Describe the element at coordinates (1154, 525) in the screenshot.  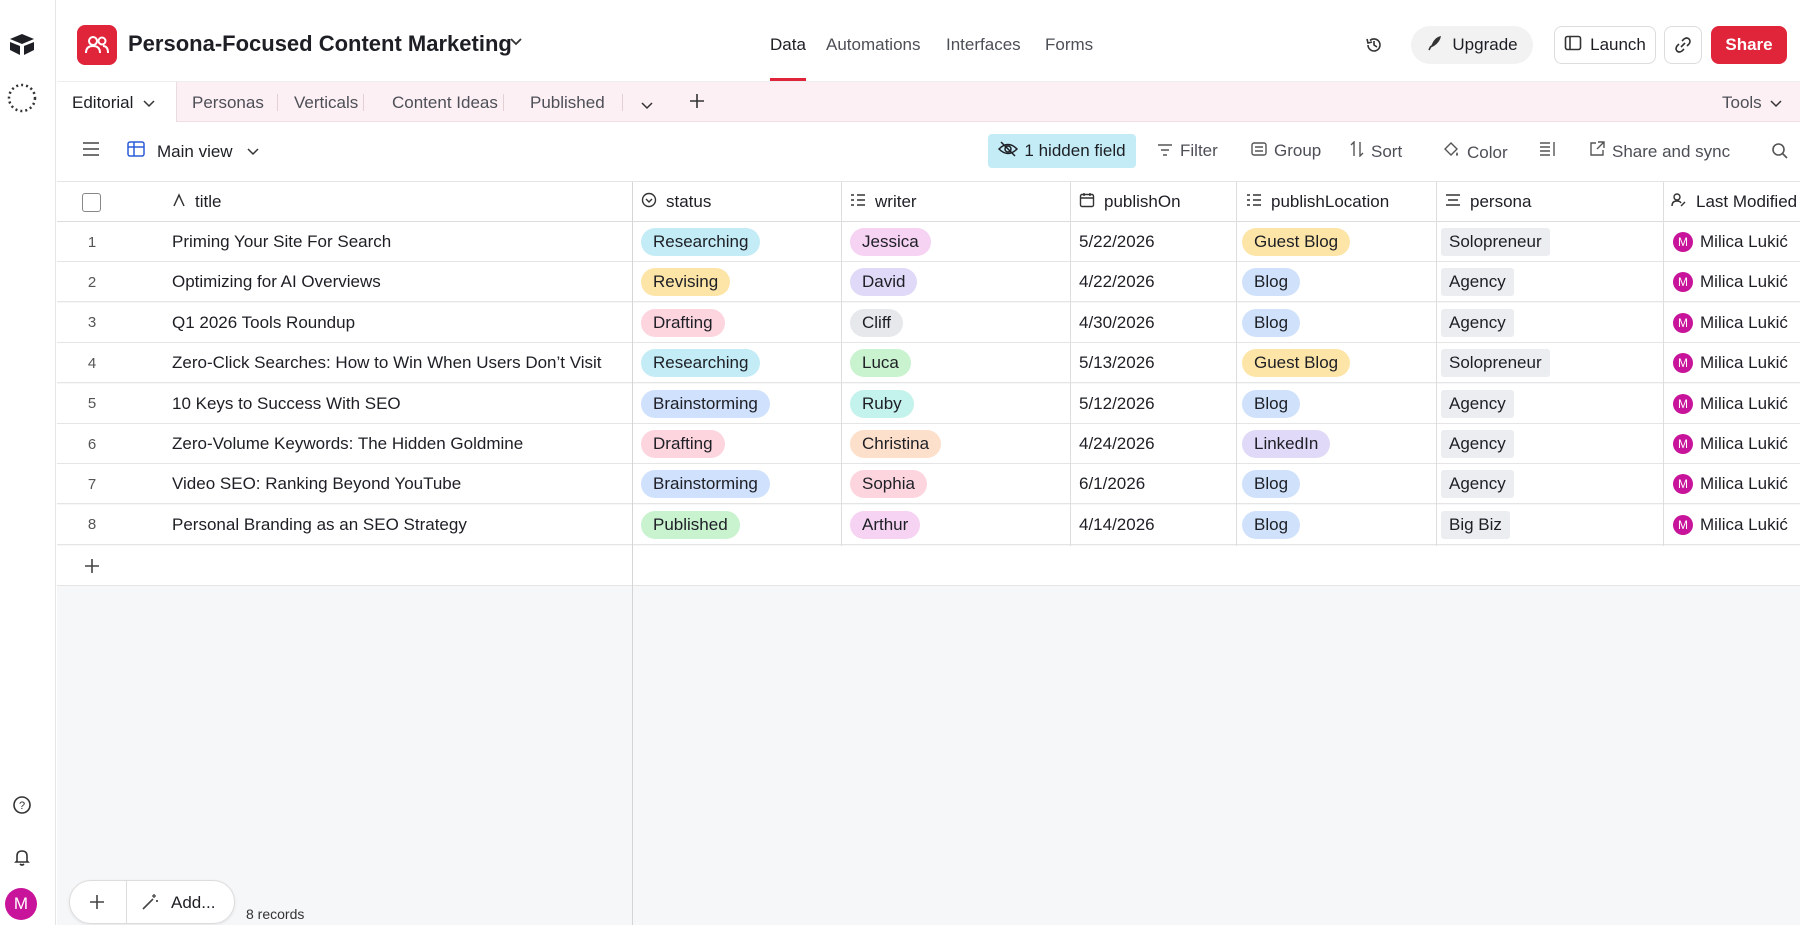
I see `cell-publishon: 4/14/2026` at that location.